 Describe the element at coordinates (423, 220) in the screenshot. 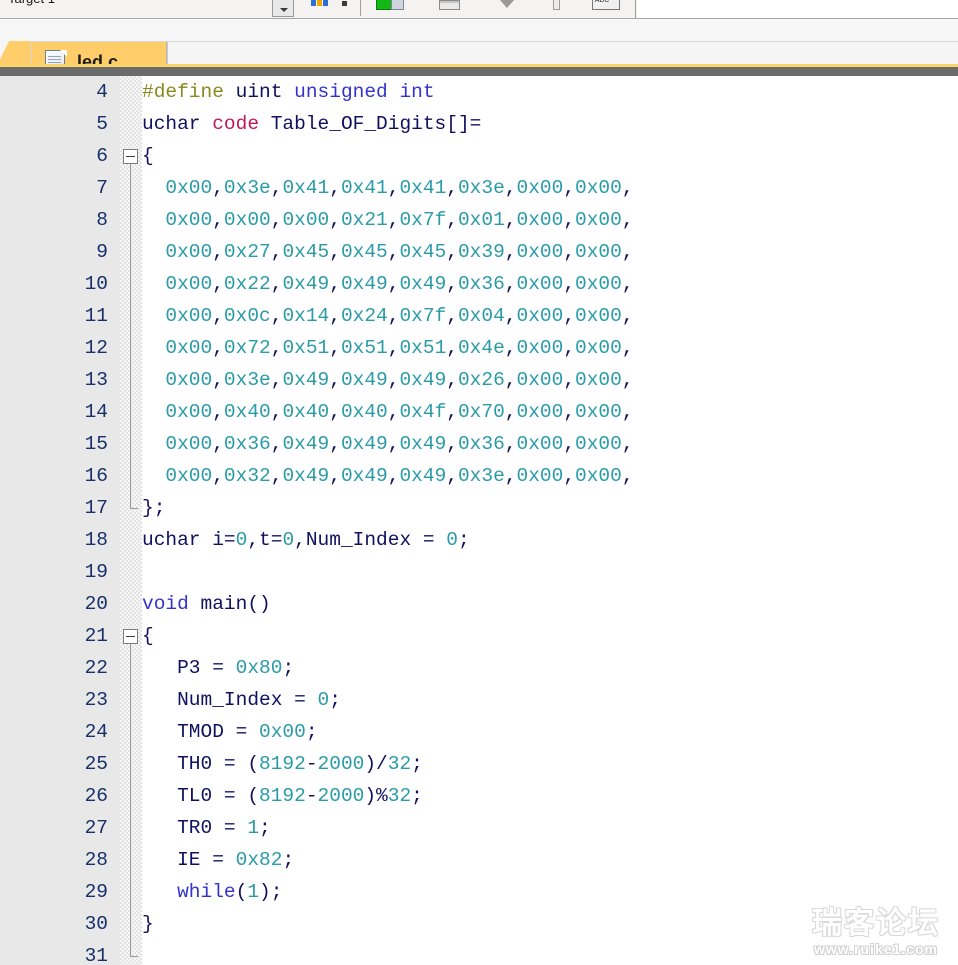

I see `code-token: 0x7f` at that location.